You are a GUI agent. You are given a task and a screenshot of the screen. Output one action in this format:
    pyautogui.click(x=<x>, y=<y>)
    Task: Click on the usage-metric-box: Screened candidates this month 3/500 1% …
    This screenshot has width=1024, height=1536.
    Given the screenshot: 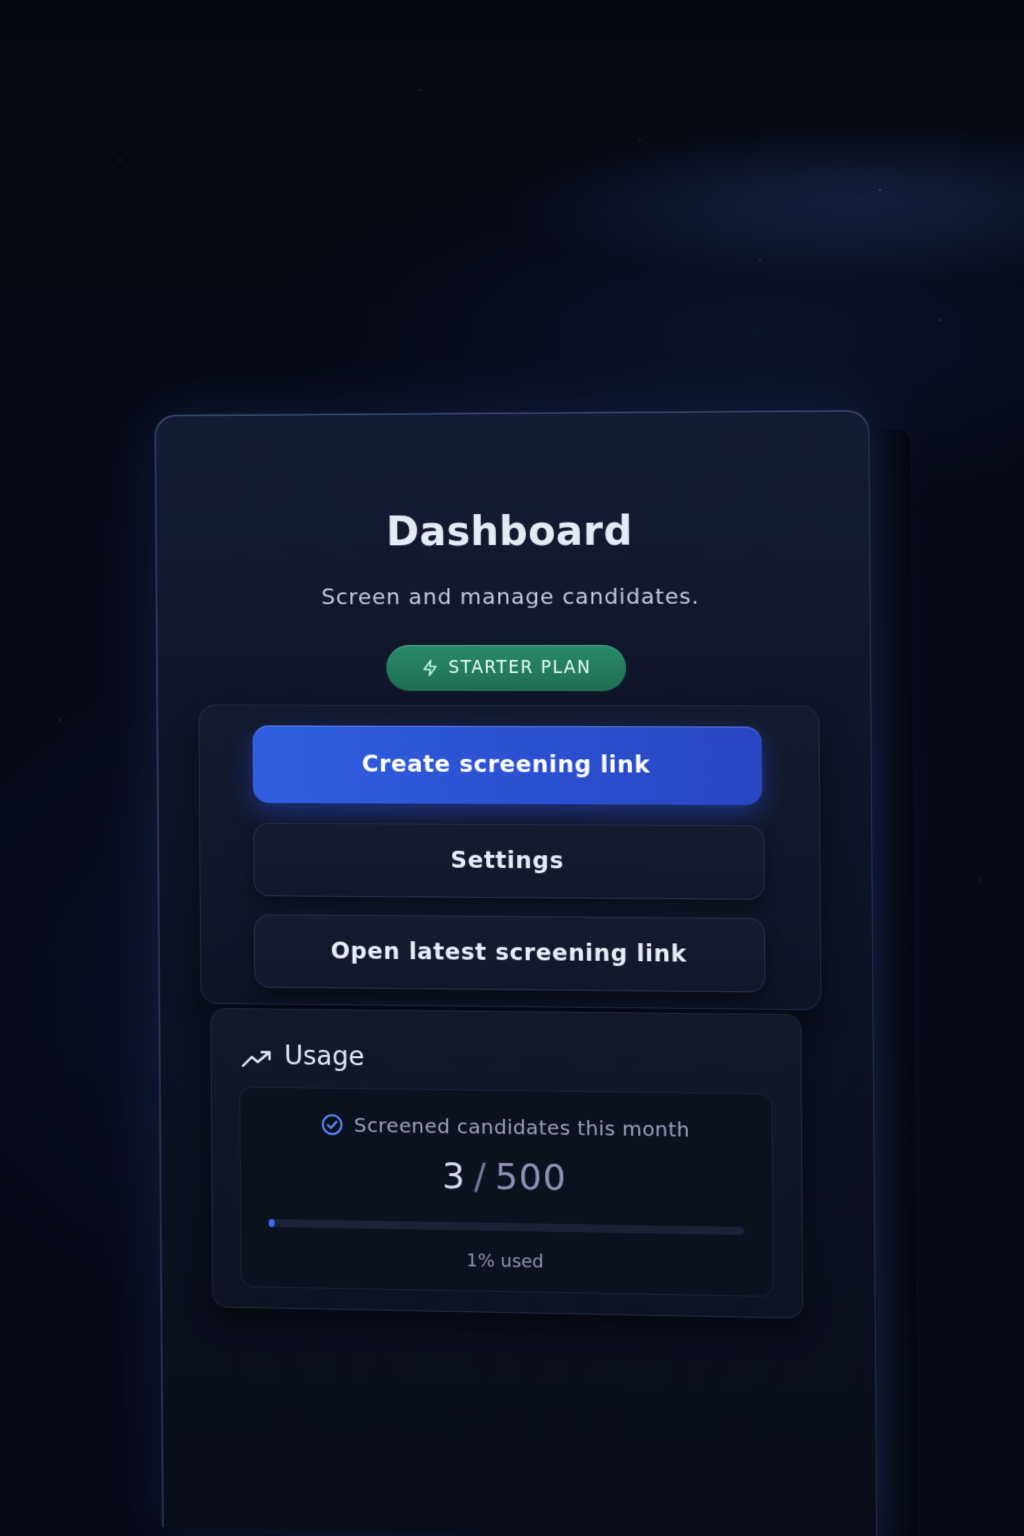 What is the action you would take?
    pyautogui.click(x=506, y=1191)
    